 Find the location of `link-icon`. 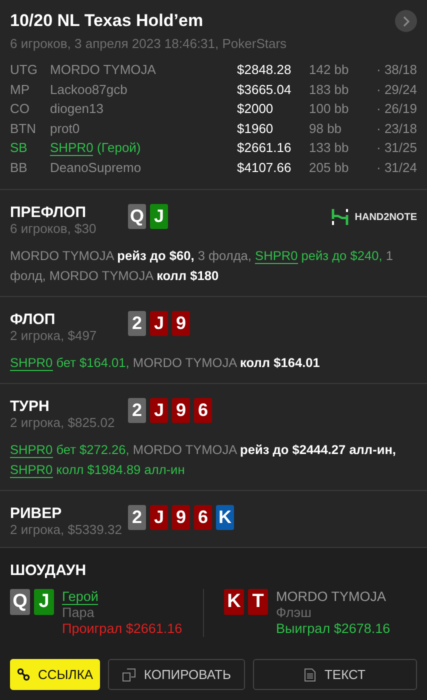

link-icon is located at coordinates (23, 674).